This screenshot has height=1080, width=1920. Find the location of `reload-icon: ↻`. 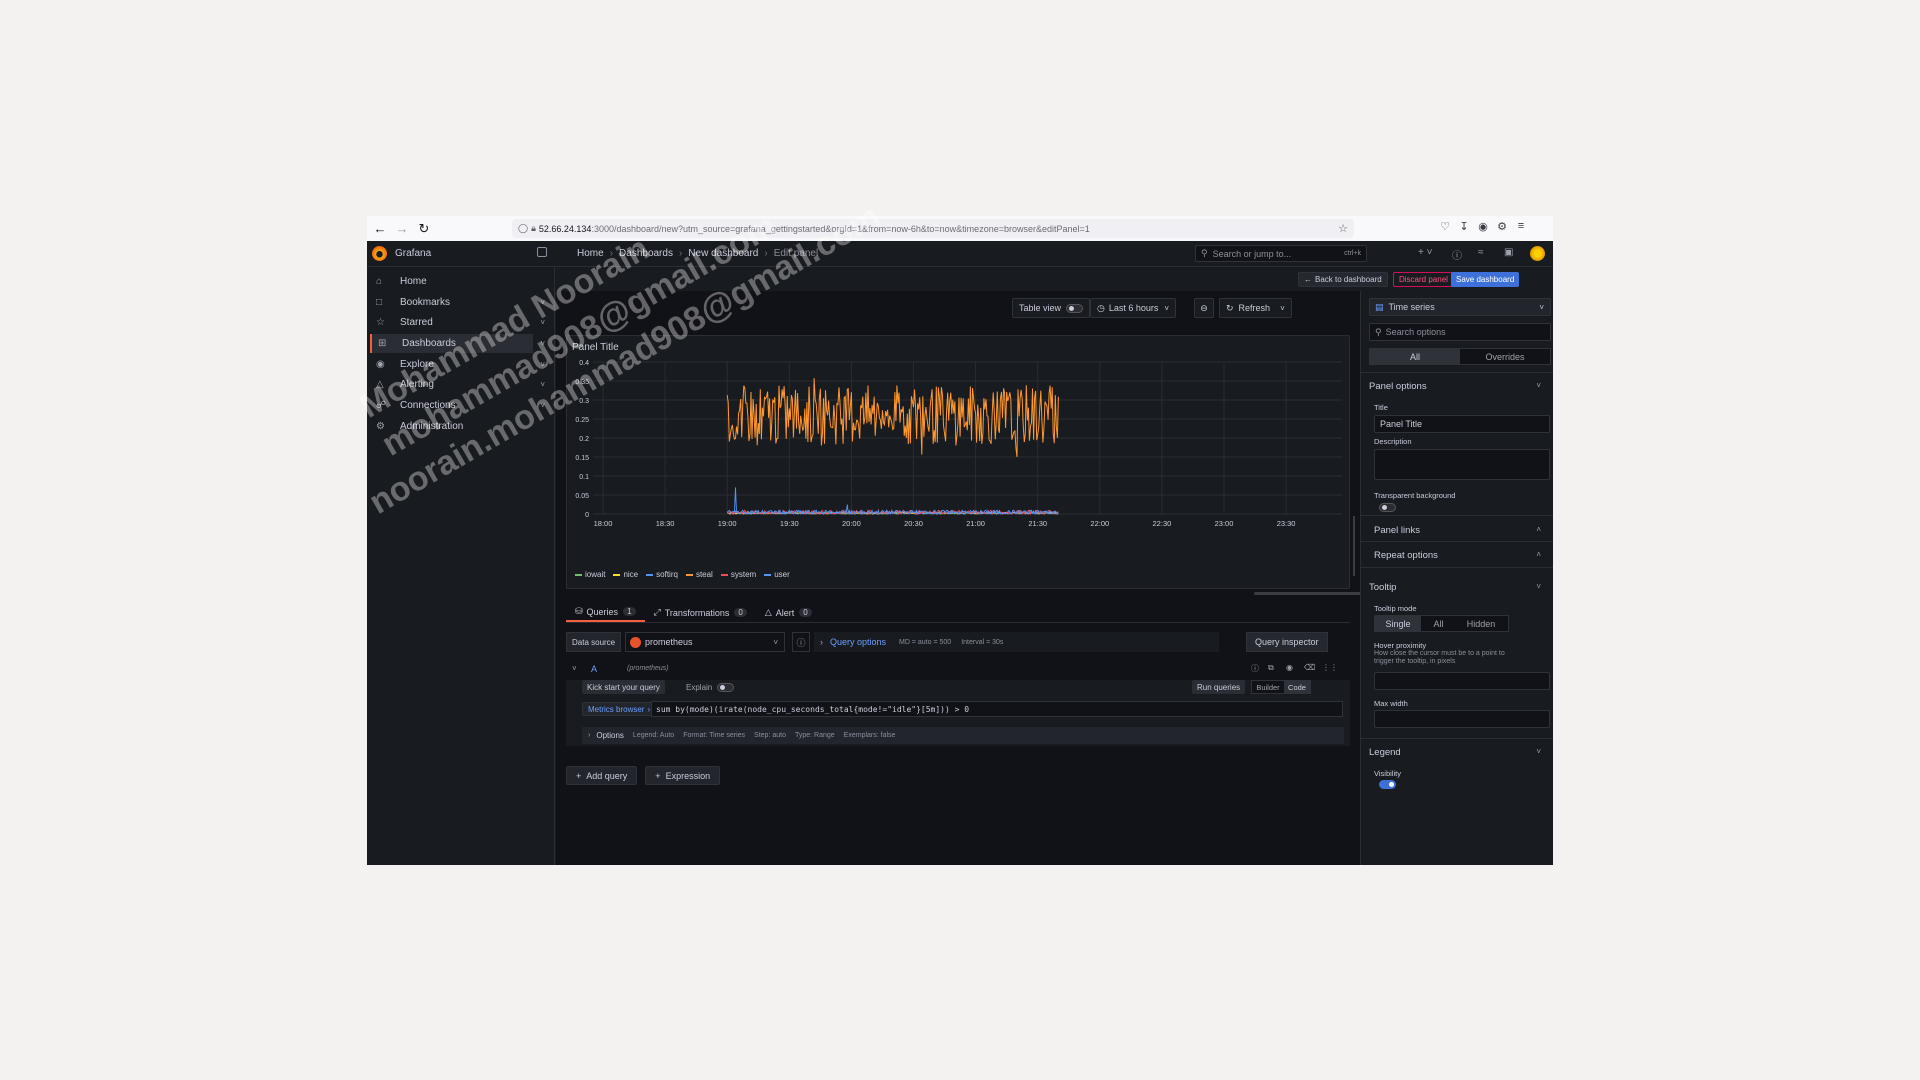

reload-icon: ↻ is located at coordinates (424, 229).